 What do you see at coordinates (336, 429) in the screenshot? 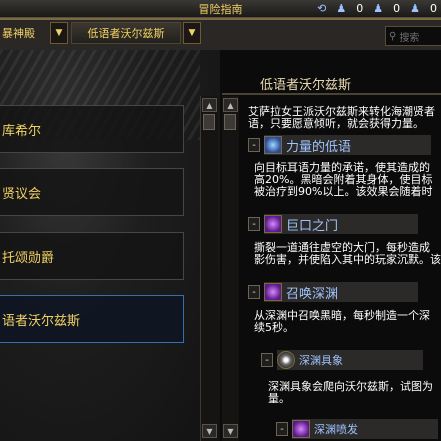
I see `ability-name: 深渊喷发` at bounding box center [336, 429].